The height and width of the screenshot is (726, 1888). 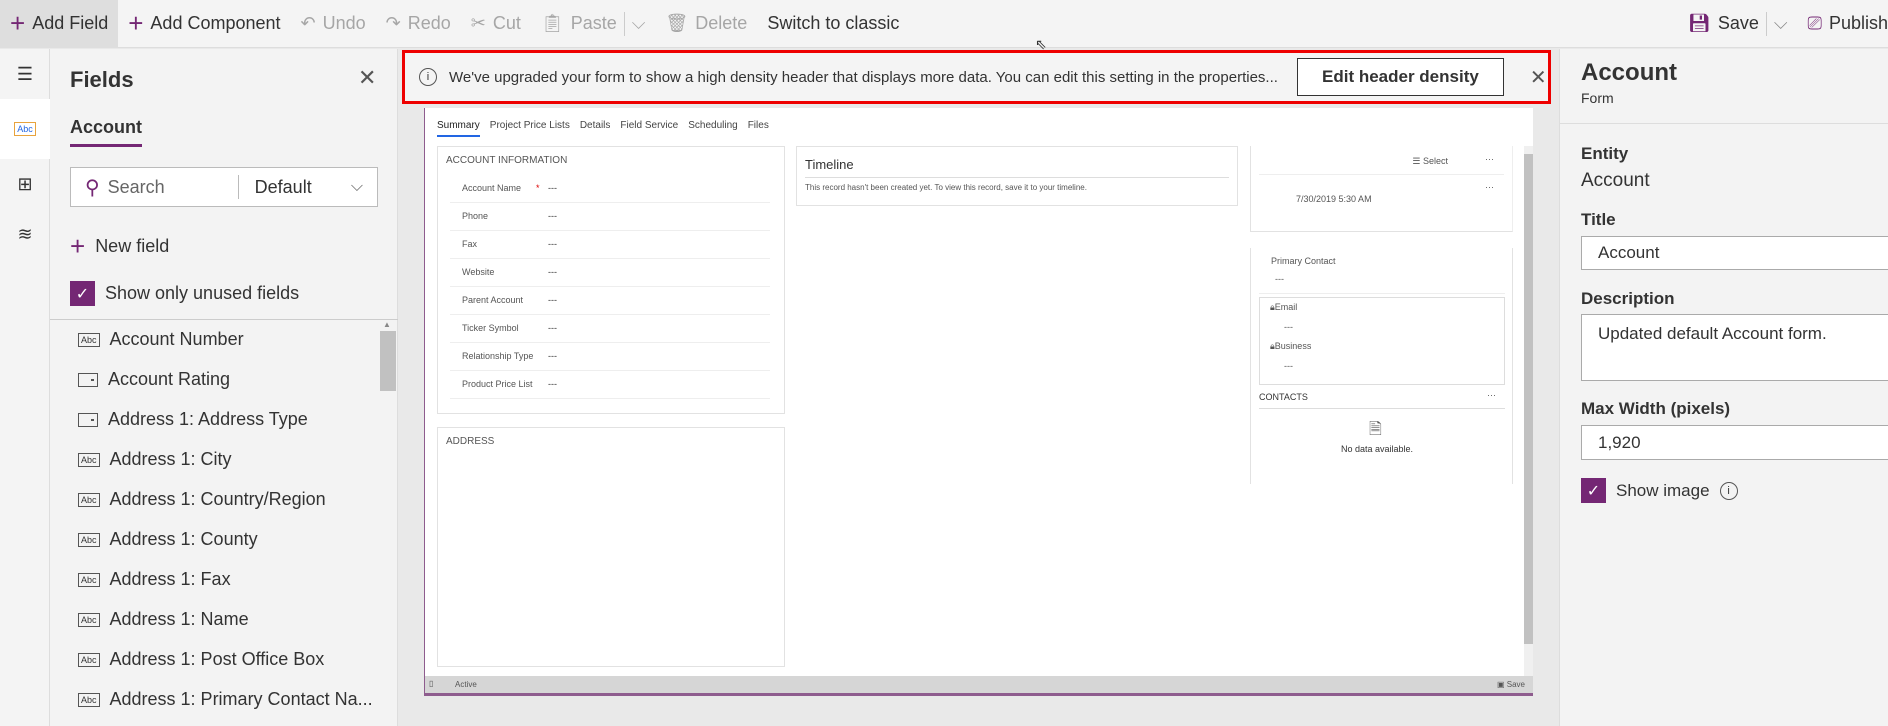 What do you see at coordinates (712, 128) in the screenshot?
I see `form-tab: Scheduling` at bounding box center [712, 128].